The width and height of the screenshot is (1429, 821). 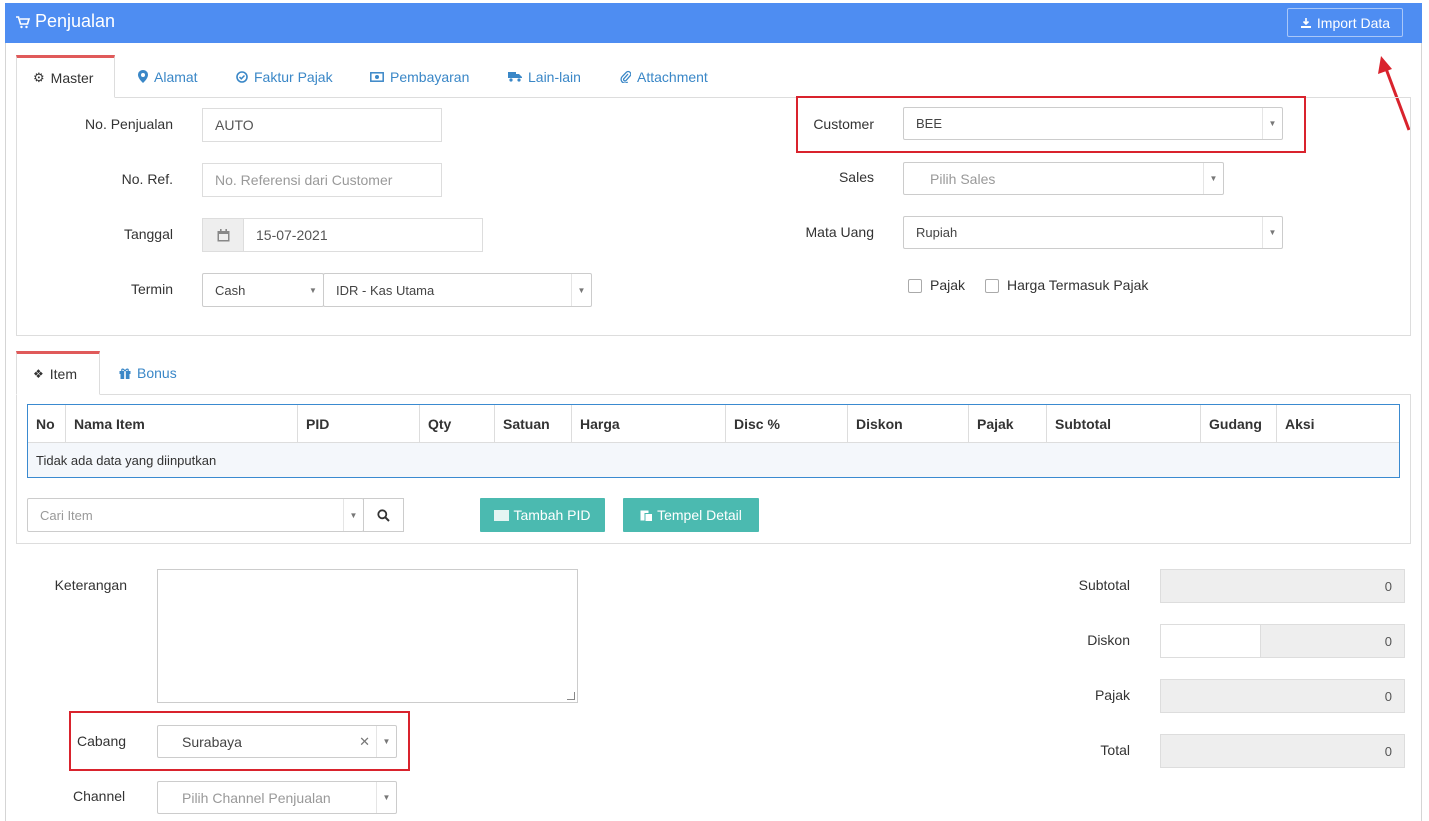 I want to click on total-label: Total, so click(x=1115, y=750).